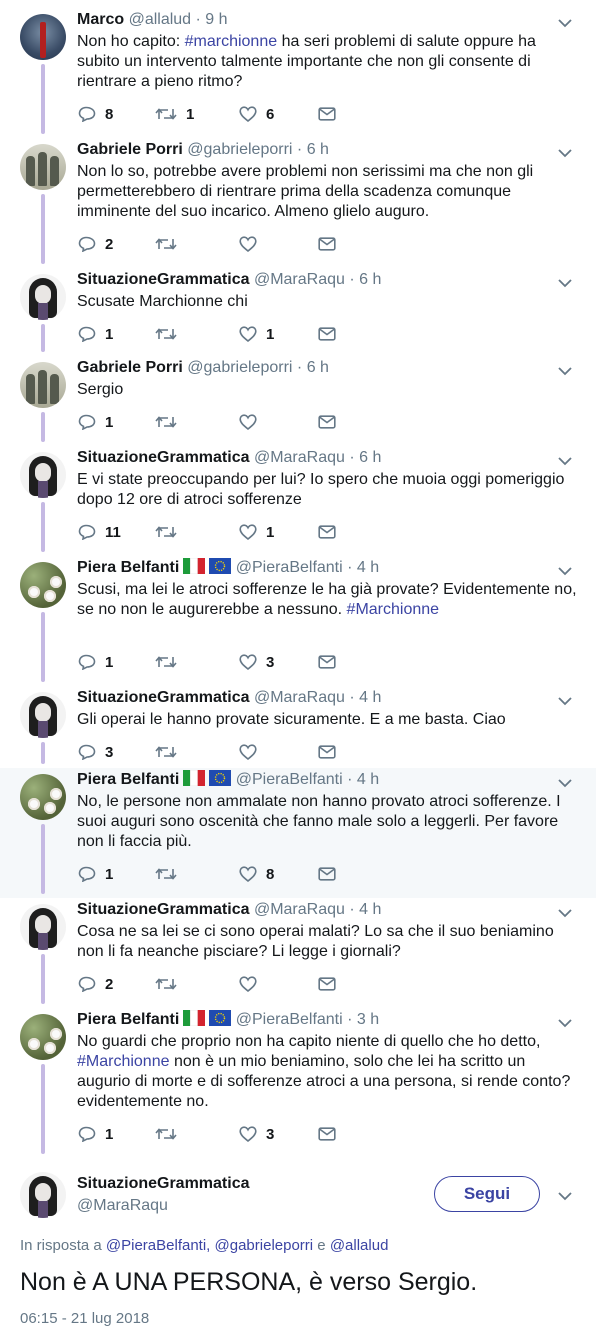 Image resolution: width=596 pixels, height=1340 pixels. Describe the element at coordinates (487, 1194) in the screenshot. I see `follow-button: Segui` at that location.